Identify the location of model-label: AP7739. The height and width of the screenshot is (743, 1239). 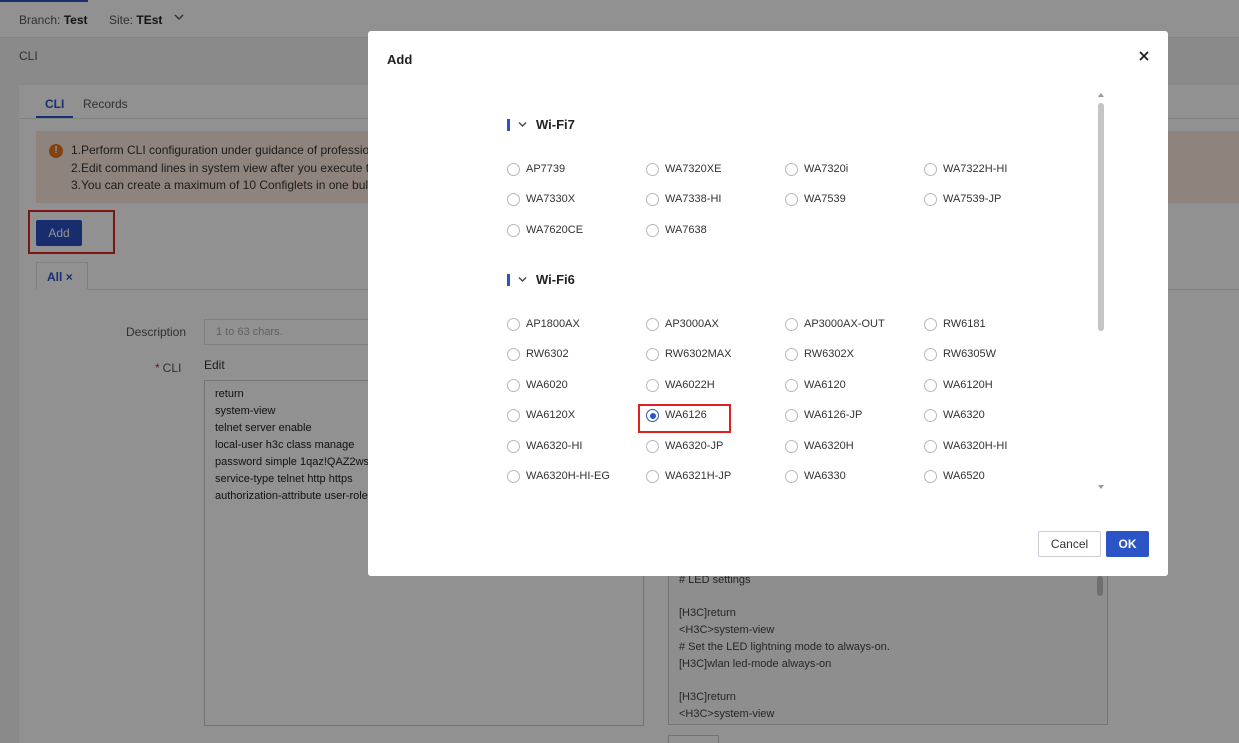
(546, 169).